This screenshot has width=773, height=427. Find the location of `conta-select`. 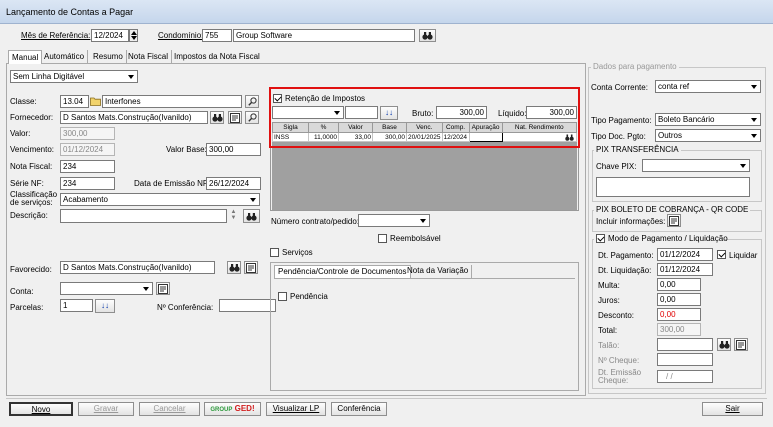

conta-select is located at coordinates (106, 288).